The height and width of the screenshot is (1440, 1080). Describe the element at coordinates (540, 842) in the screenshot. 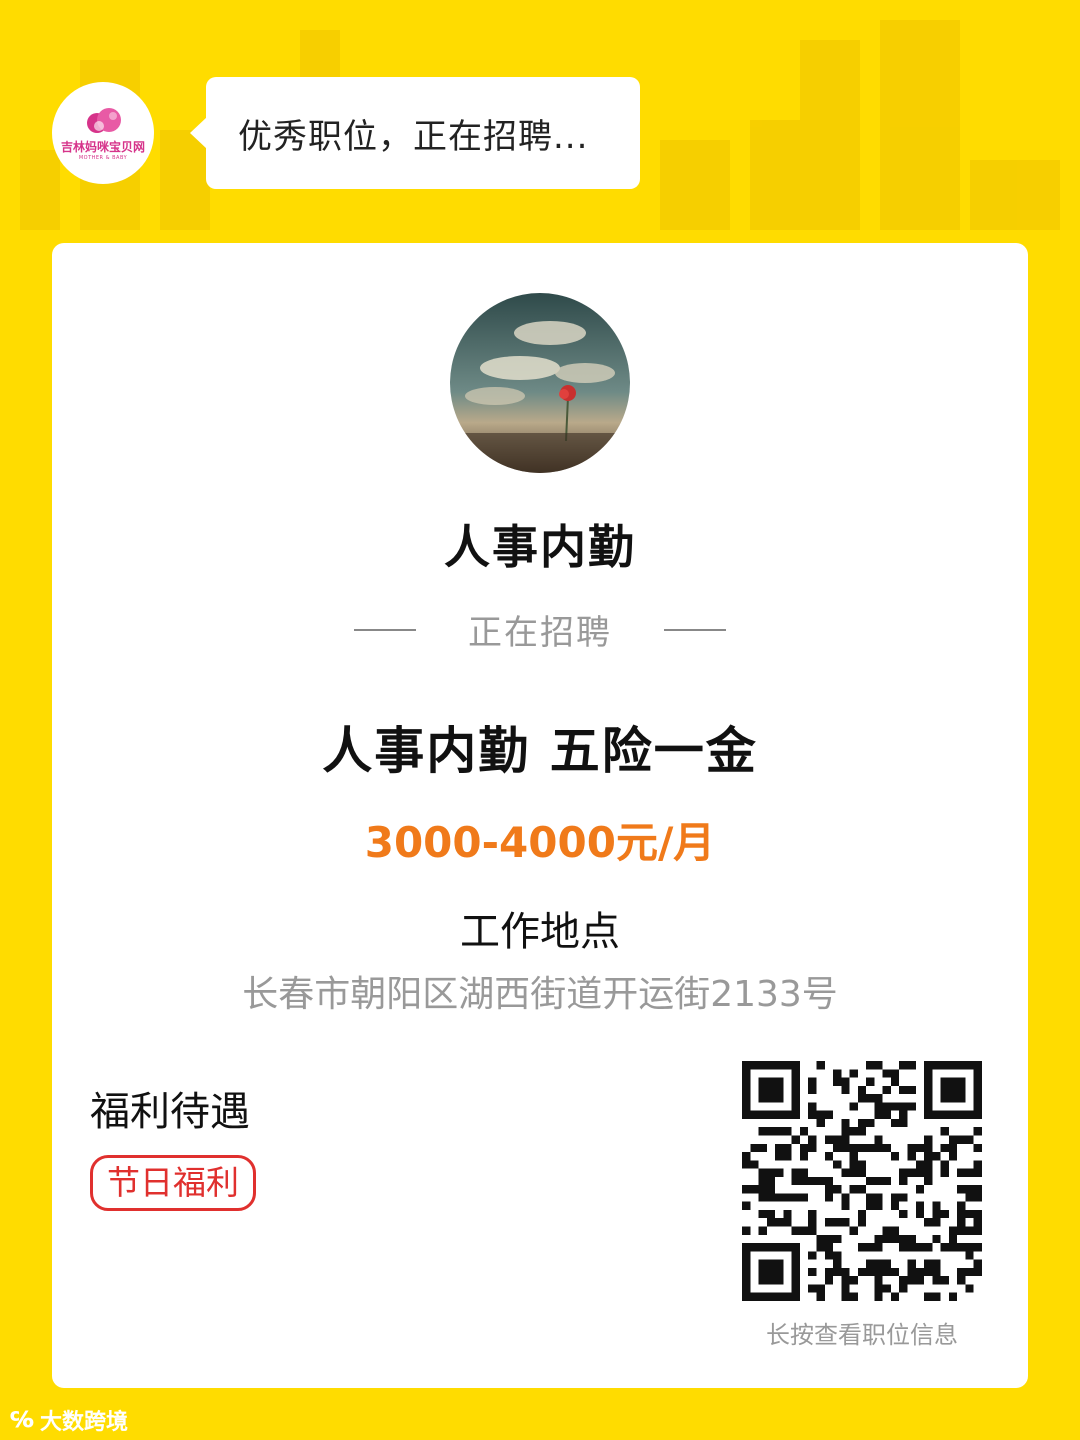

I see `salary: 3000-4000元/月` at that location.